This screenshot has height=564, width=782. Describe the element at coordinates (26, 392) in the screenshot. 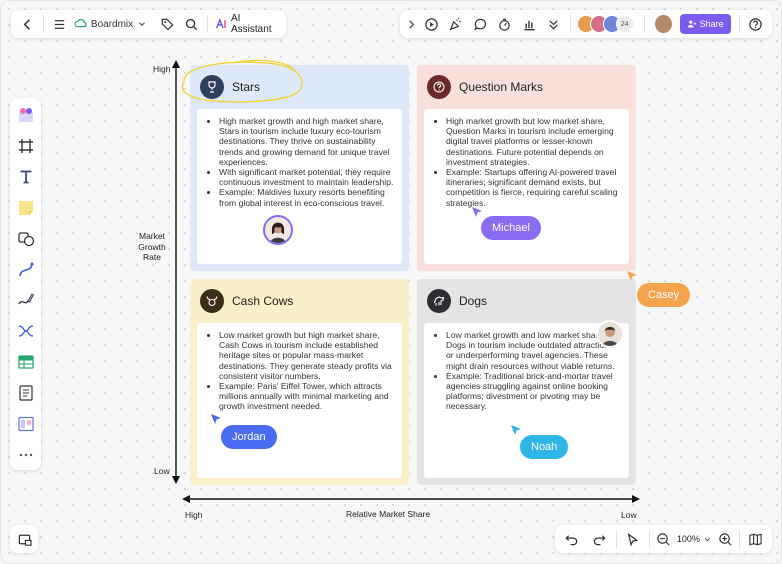

I see `document-icon` at that location.